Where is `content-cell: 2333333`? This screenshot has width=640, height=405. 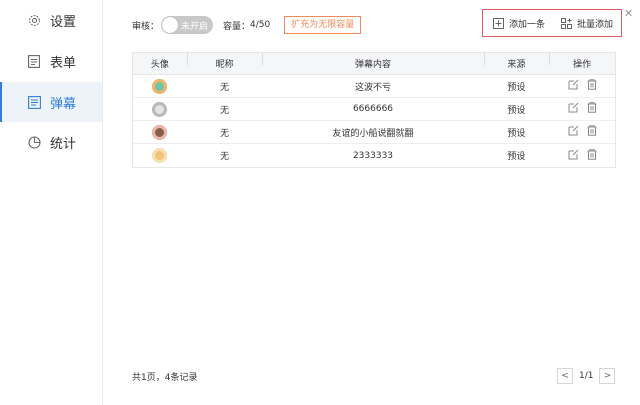
content-cell: 2333333 is located at coordinates (373, 155).